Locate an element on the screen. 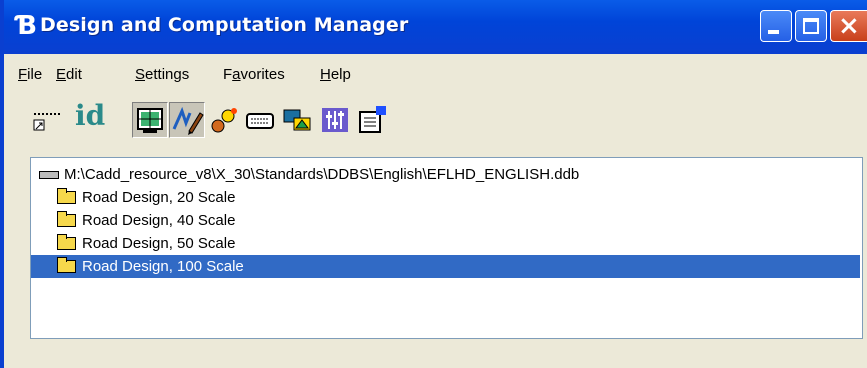 This screenshot has width=867, height=368. maximize-icon is located at coordinates (811, 26).